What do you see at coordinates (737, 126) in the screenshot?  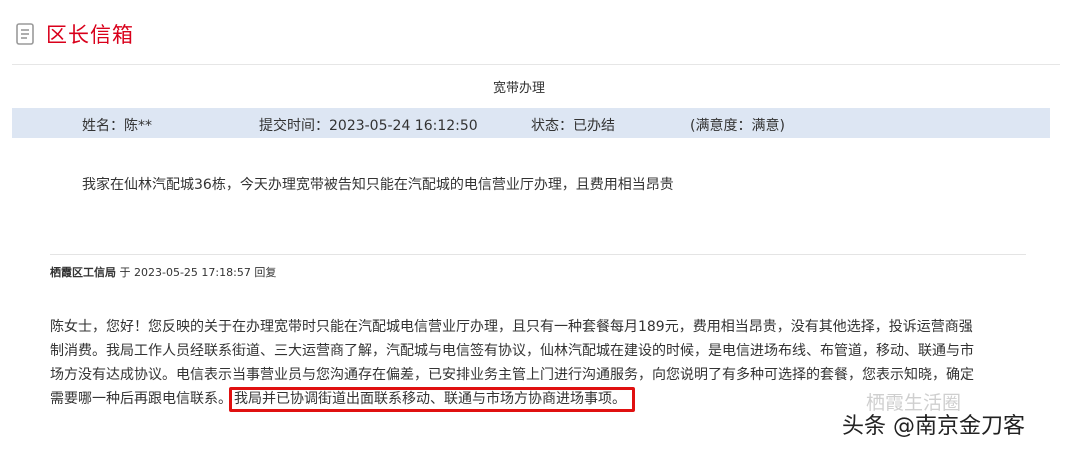 I see `satisfaction-text: (满意度：满意)` at bounding box center [737, 126].